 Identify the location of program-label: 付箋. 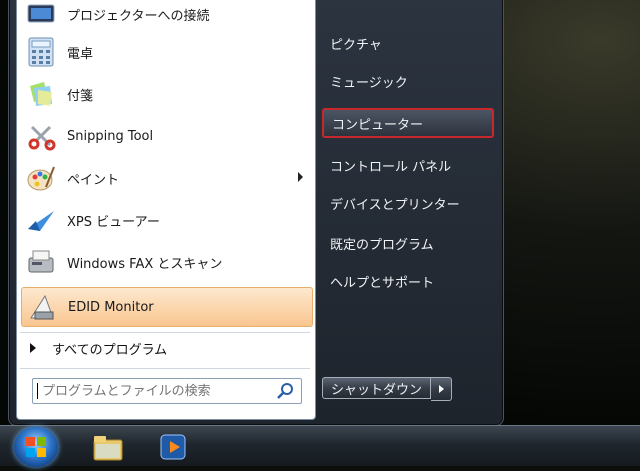
(80, 96).